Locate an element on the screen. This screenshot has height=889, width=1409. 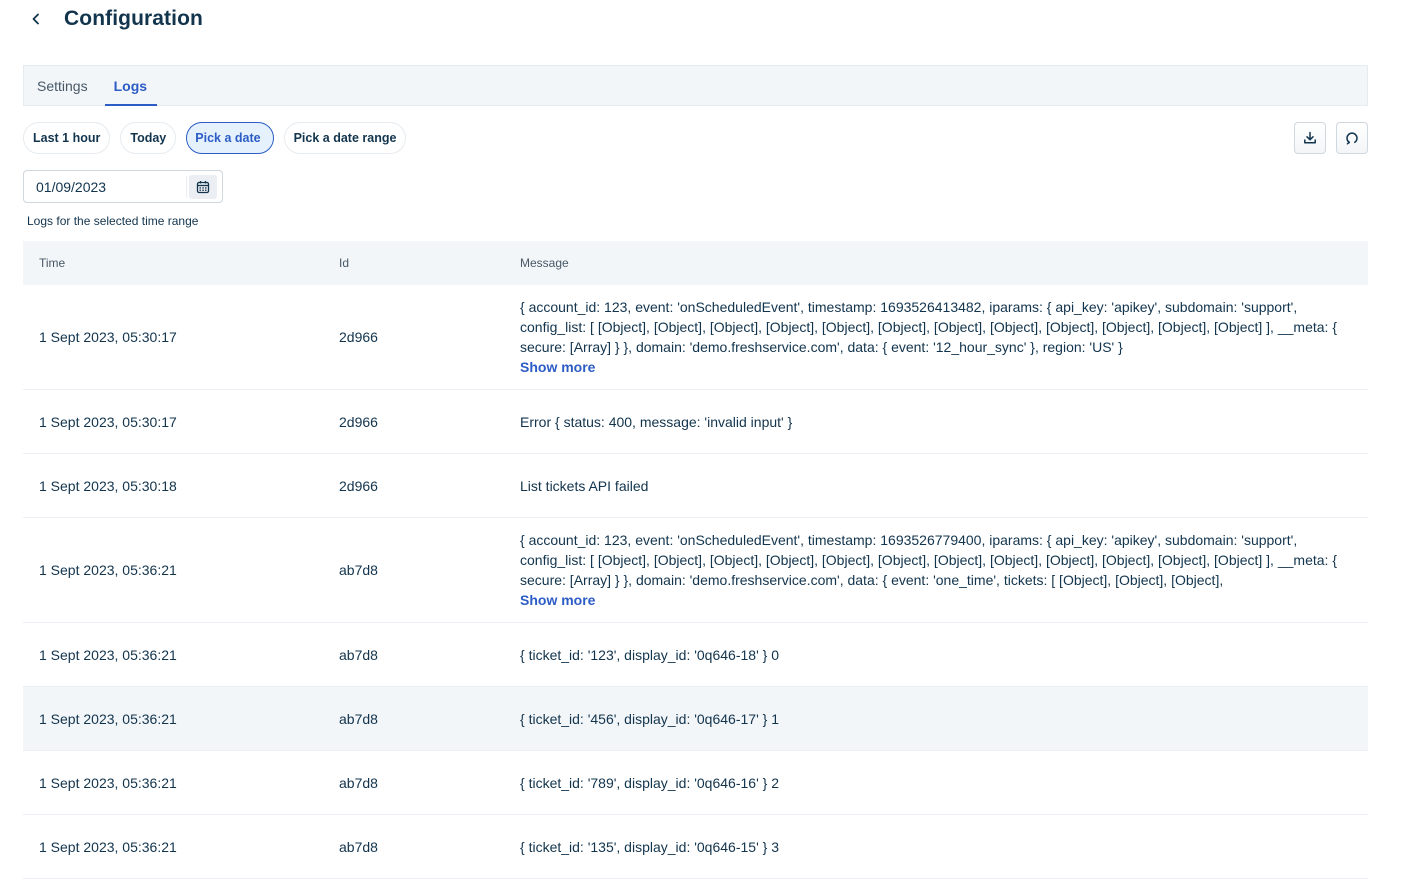
log-time: 1 Sept 2023, 05:30:18 is located at coordinates (108, 485).